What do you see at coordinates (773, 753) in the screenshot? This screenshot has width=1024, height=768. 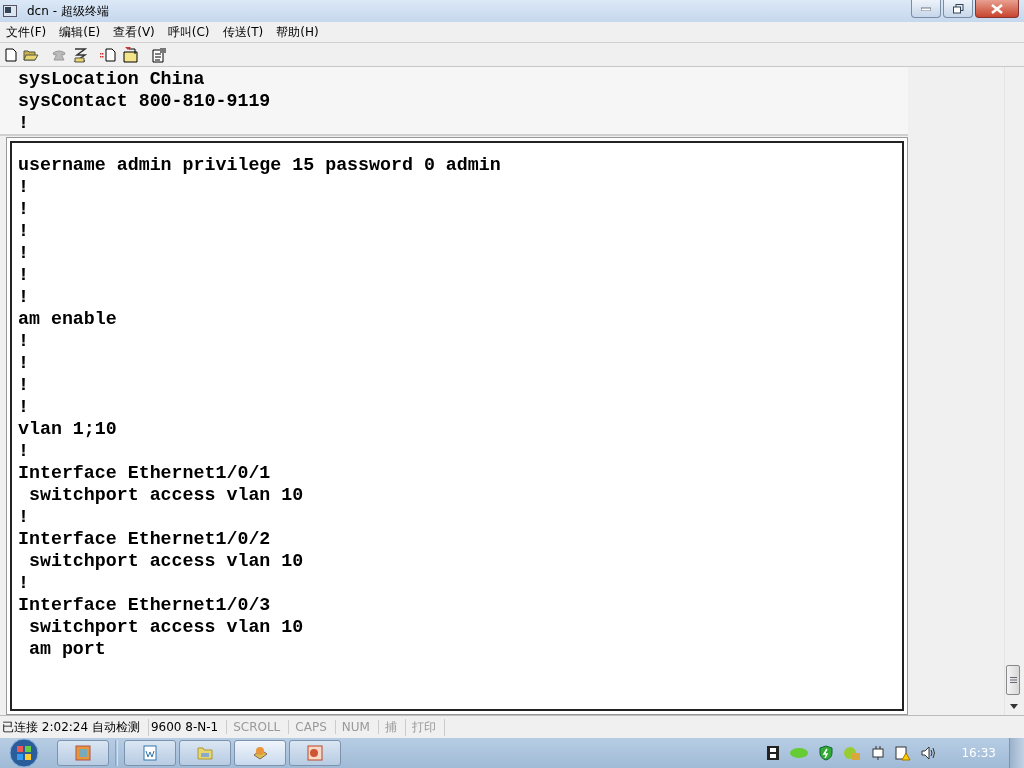 I see `film-icon` at bounding box center [773, 753].